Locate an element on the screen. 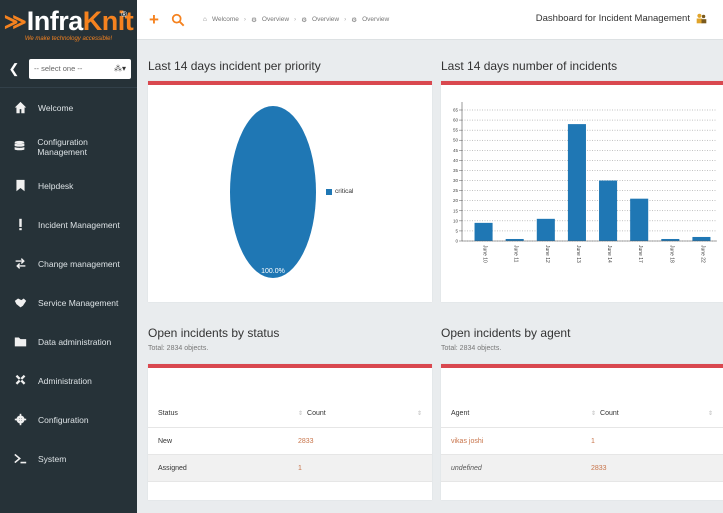 This screenshot has height=513, width=723. table-row: Assigned 1 is located at coordinates (290, 468).